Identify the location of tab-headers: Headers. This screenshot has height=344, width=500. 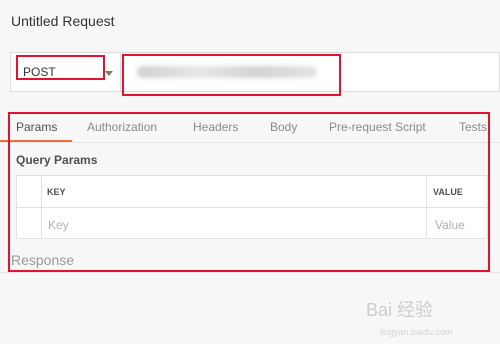
(215, 127).